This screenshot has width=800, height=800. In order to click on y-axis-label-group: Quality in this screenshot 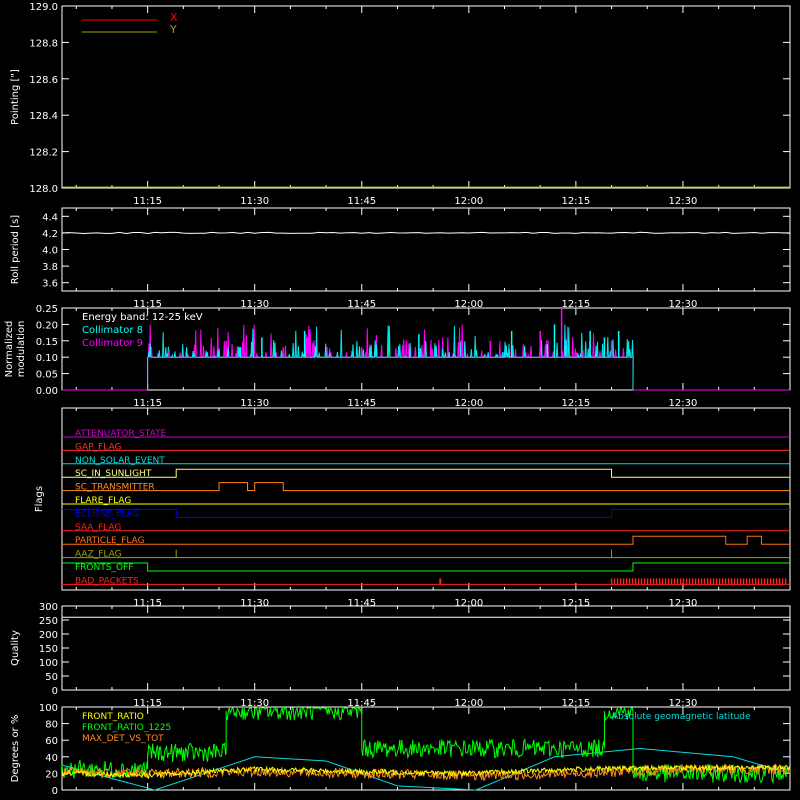, I will do `click(15, 648)`.